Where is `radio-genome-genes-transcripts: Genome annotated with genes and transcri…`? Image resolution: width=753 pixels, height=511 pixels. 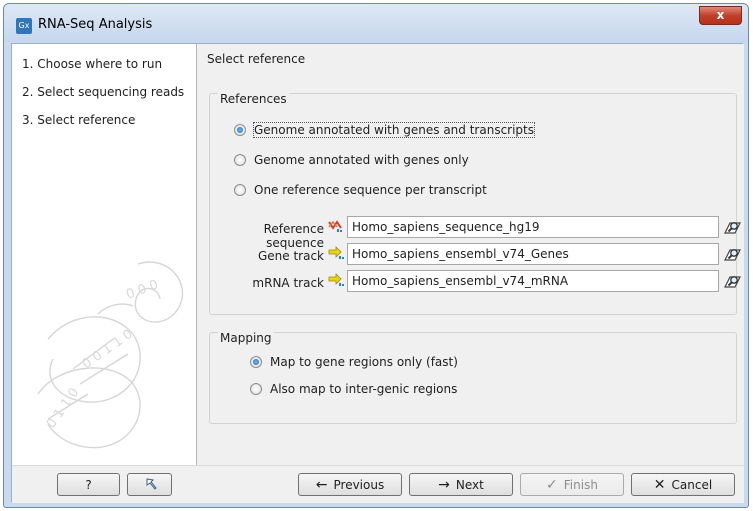 radio-genome-genes-transcripts: Genome annotated with genes and transcri… is located at coordinates (385, 130).